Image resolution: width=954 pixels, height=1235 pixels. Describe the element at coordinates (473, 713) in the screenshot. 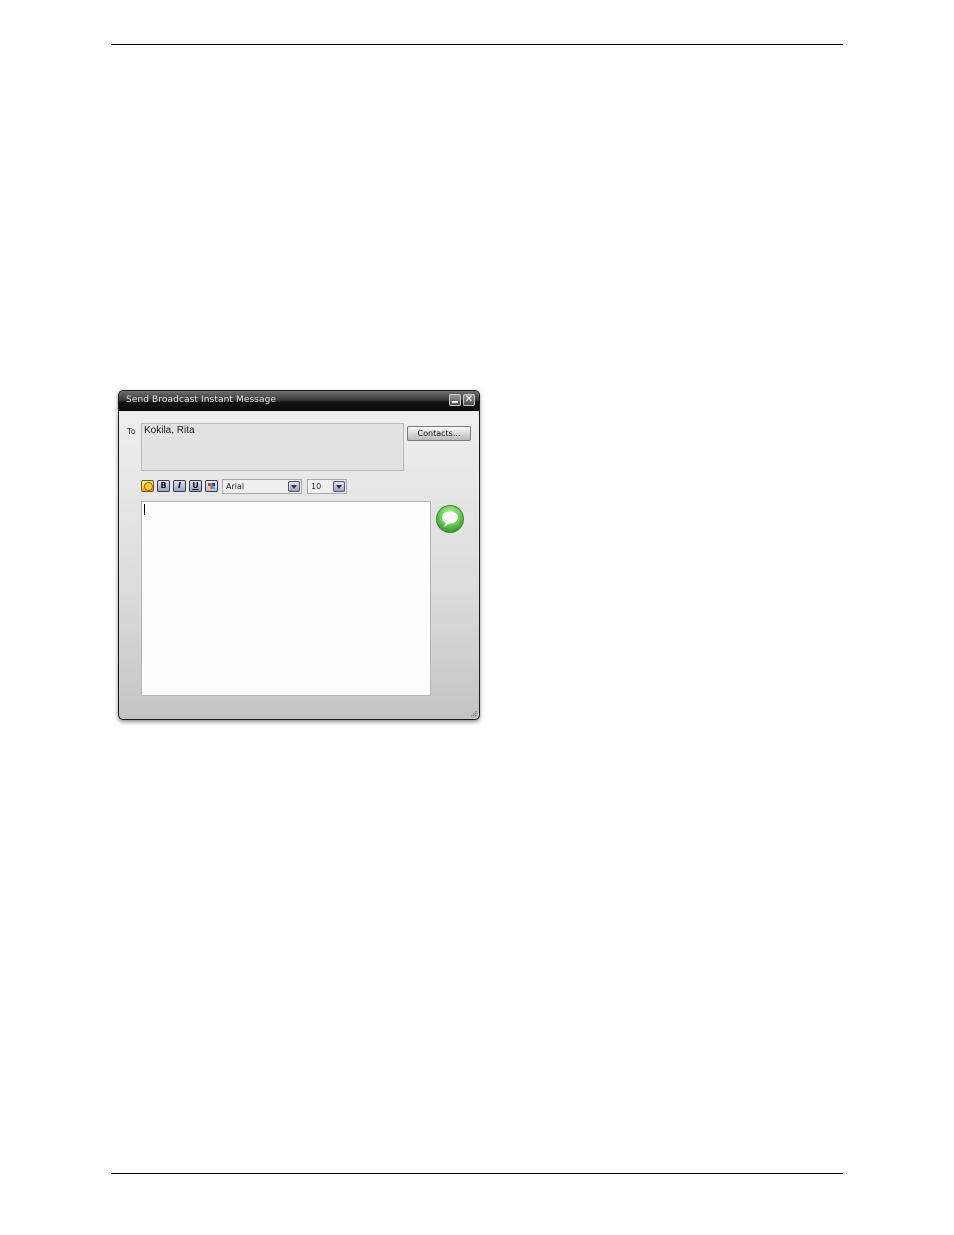

I see `resize-grip-icon` at that location.